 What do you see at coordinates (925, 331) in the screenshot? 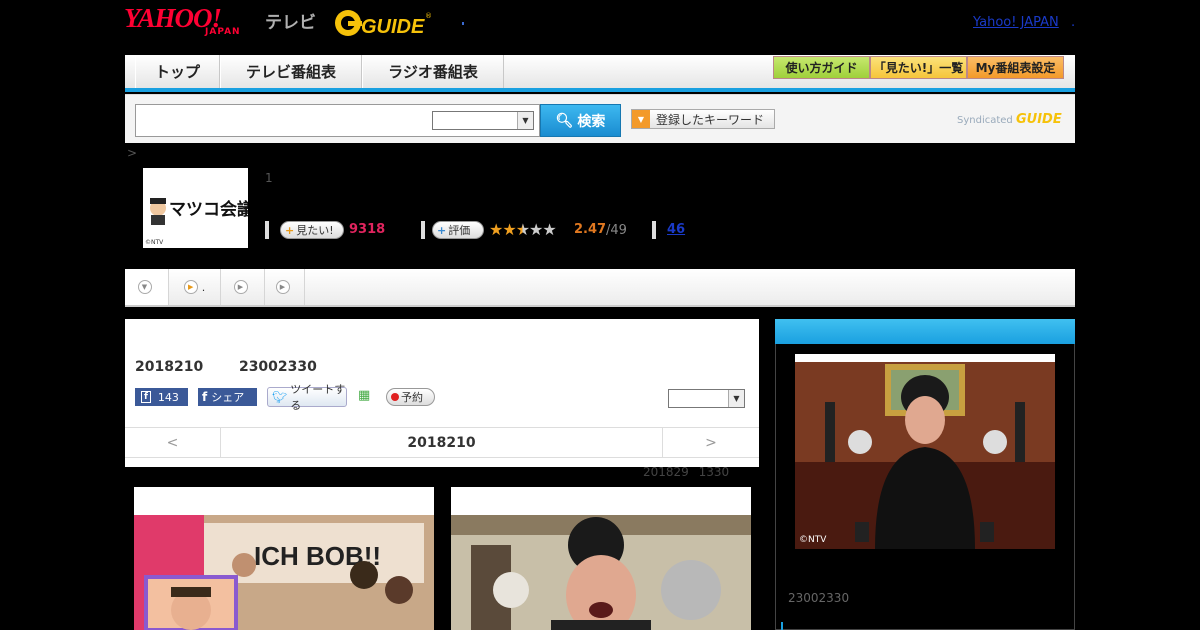
I see `sidebar-header` at bounding box center [925, 331].